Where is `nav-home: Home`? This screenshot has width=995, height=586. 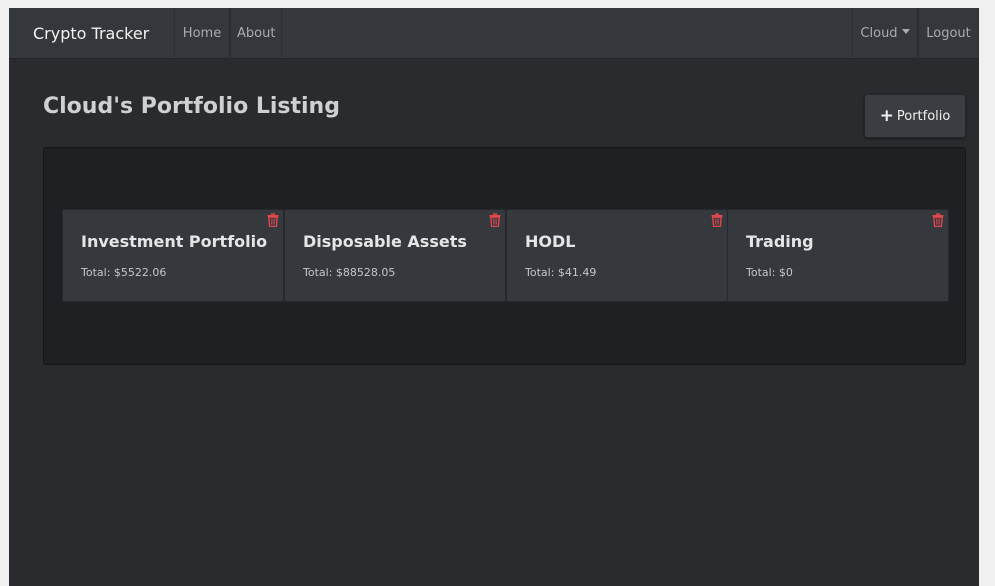
nav-home: Home is located at coordinates (202, 33).